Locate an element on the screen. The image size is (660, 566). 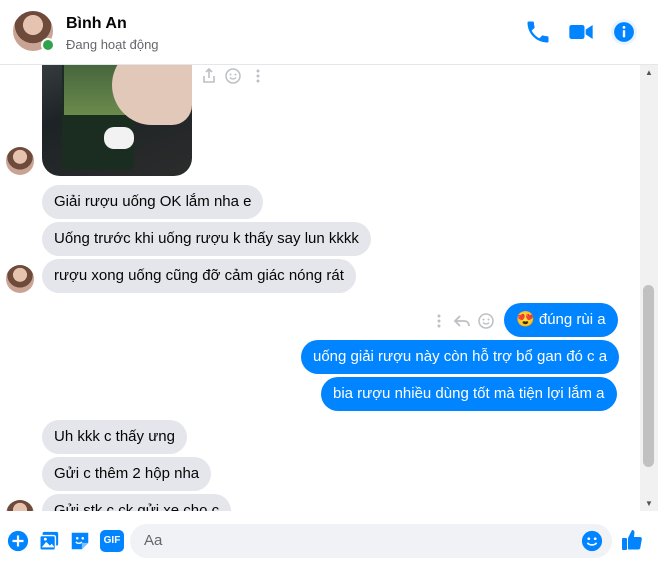
scroll-up-arrow-icon: ▲ is located at coordinates (649, 72).